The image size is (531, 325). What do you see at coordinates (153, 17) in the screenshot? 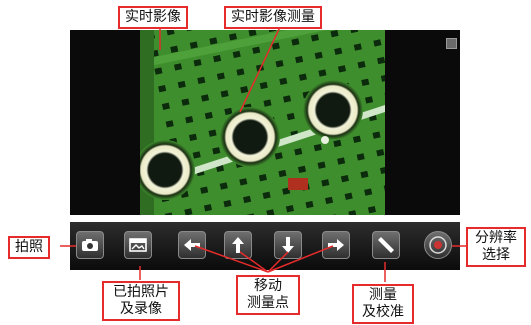
I see `callout-live-view: 实时影像` at bounding box center [153, 17].